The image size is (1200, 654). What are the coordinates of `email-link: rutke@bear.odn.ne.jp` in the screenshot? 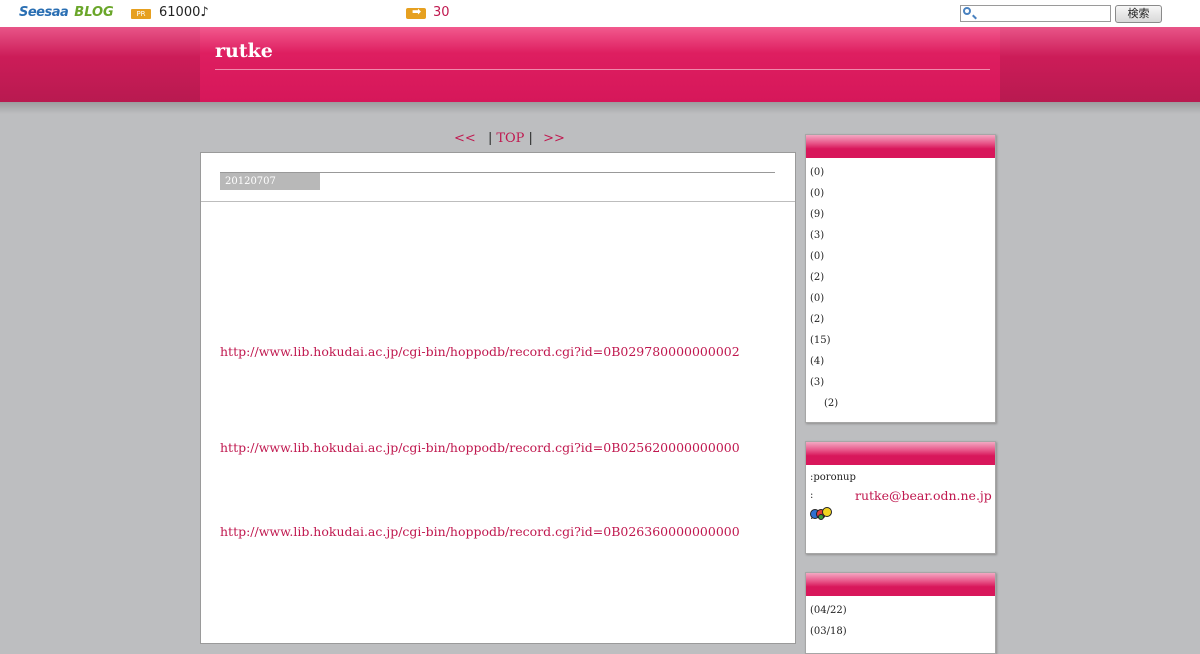 It's located at (923, 495).